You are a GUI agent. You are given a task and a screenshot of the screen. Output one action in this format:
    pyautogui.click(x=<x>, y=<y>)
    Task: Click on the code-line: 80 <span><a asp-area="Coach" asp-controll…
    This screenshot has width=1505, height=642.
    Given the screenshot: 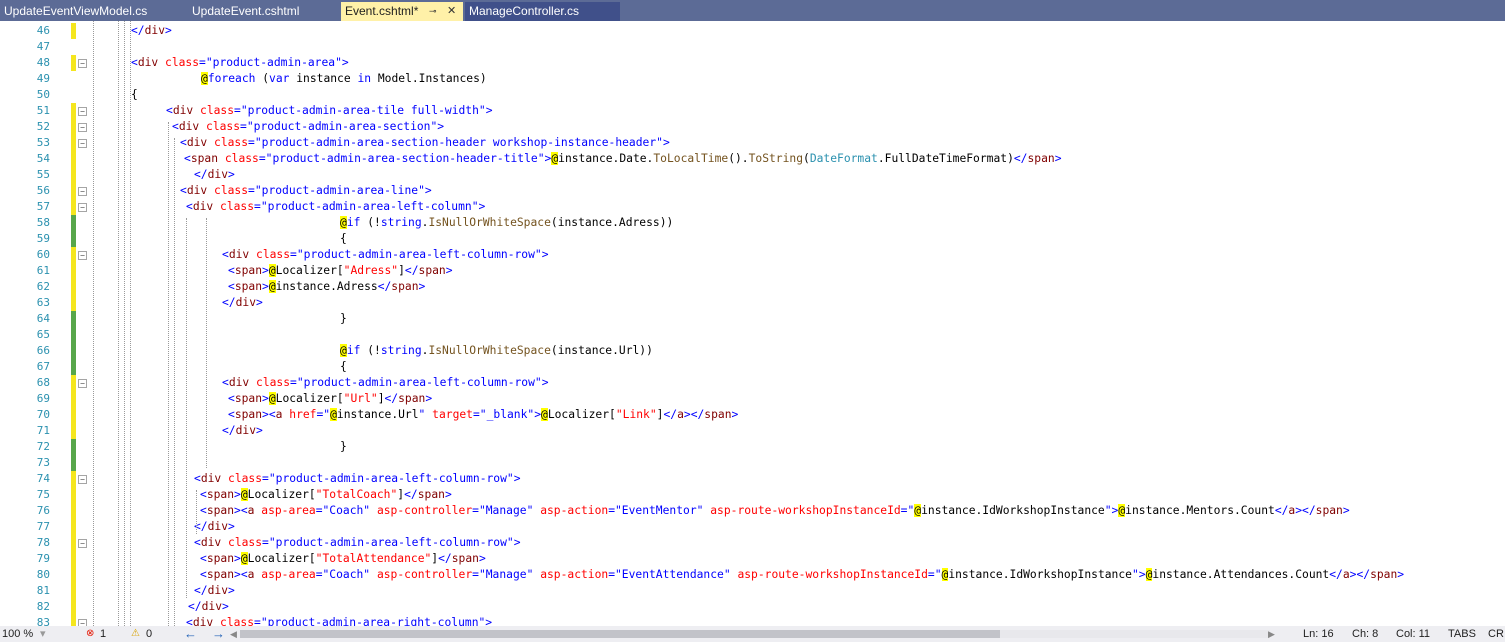 What is the action you would take?
    pyautogui.click(x=752, y=575)
    